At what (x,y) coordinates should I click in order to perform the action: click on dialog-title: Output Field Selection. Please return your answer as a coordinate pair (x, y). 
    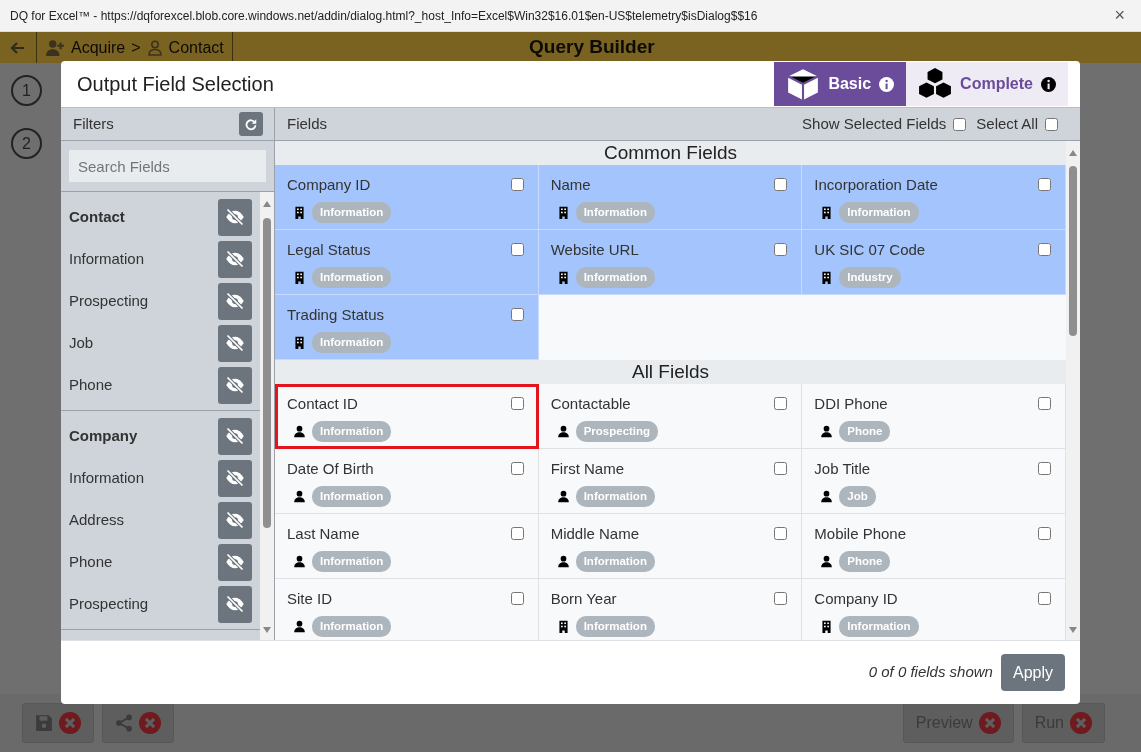
    Looking at the image, I should click on (175, 84).